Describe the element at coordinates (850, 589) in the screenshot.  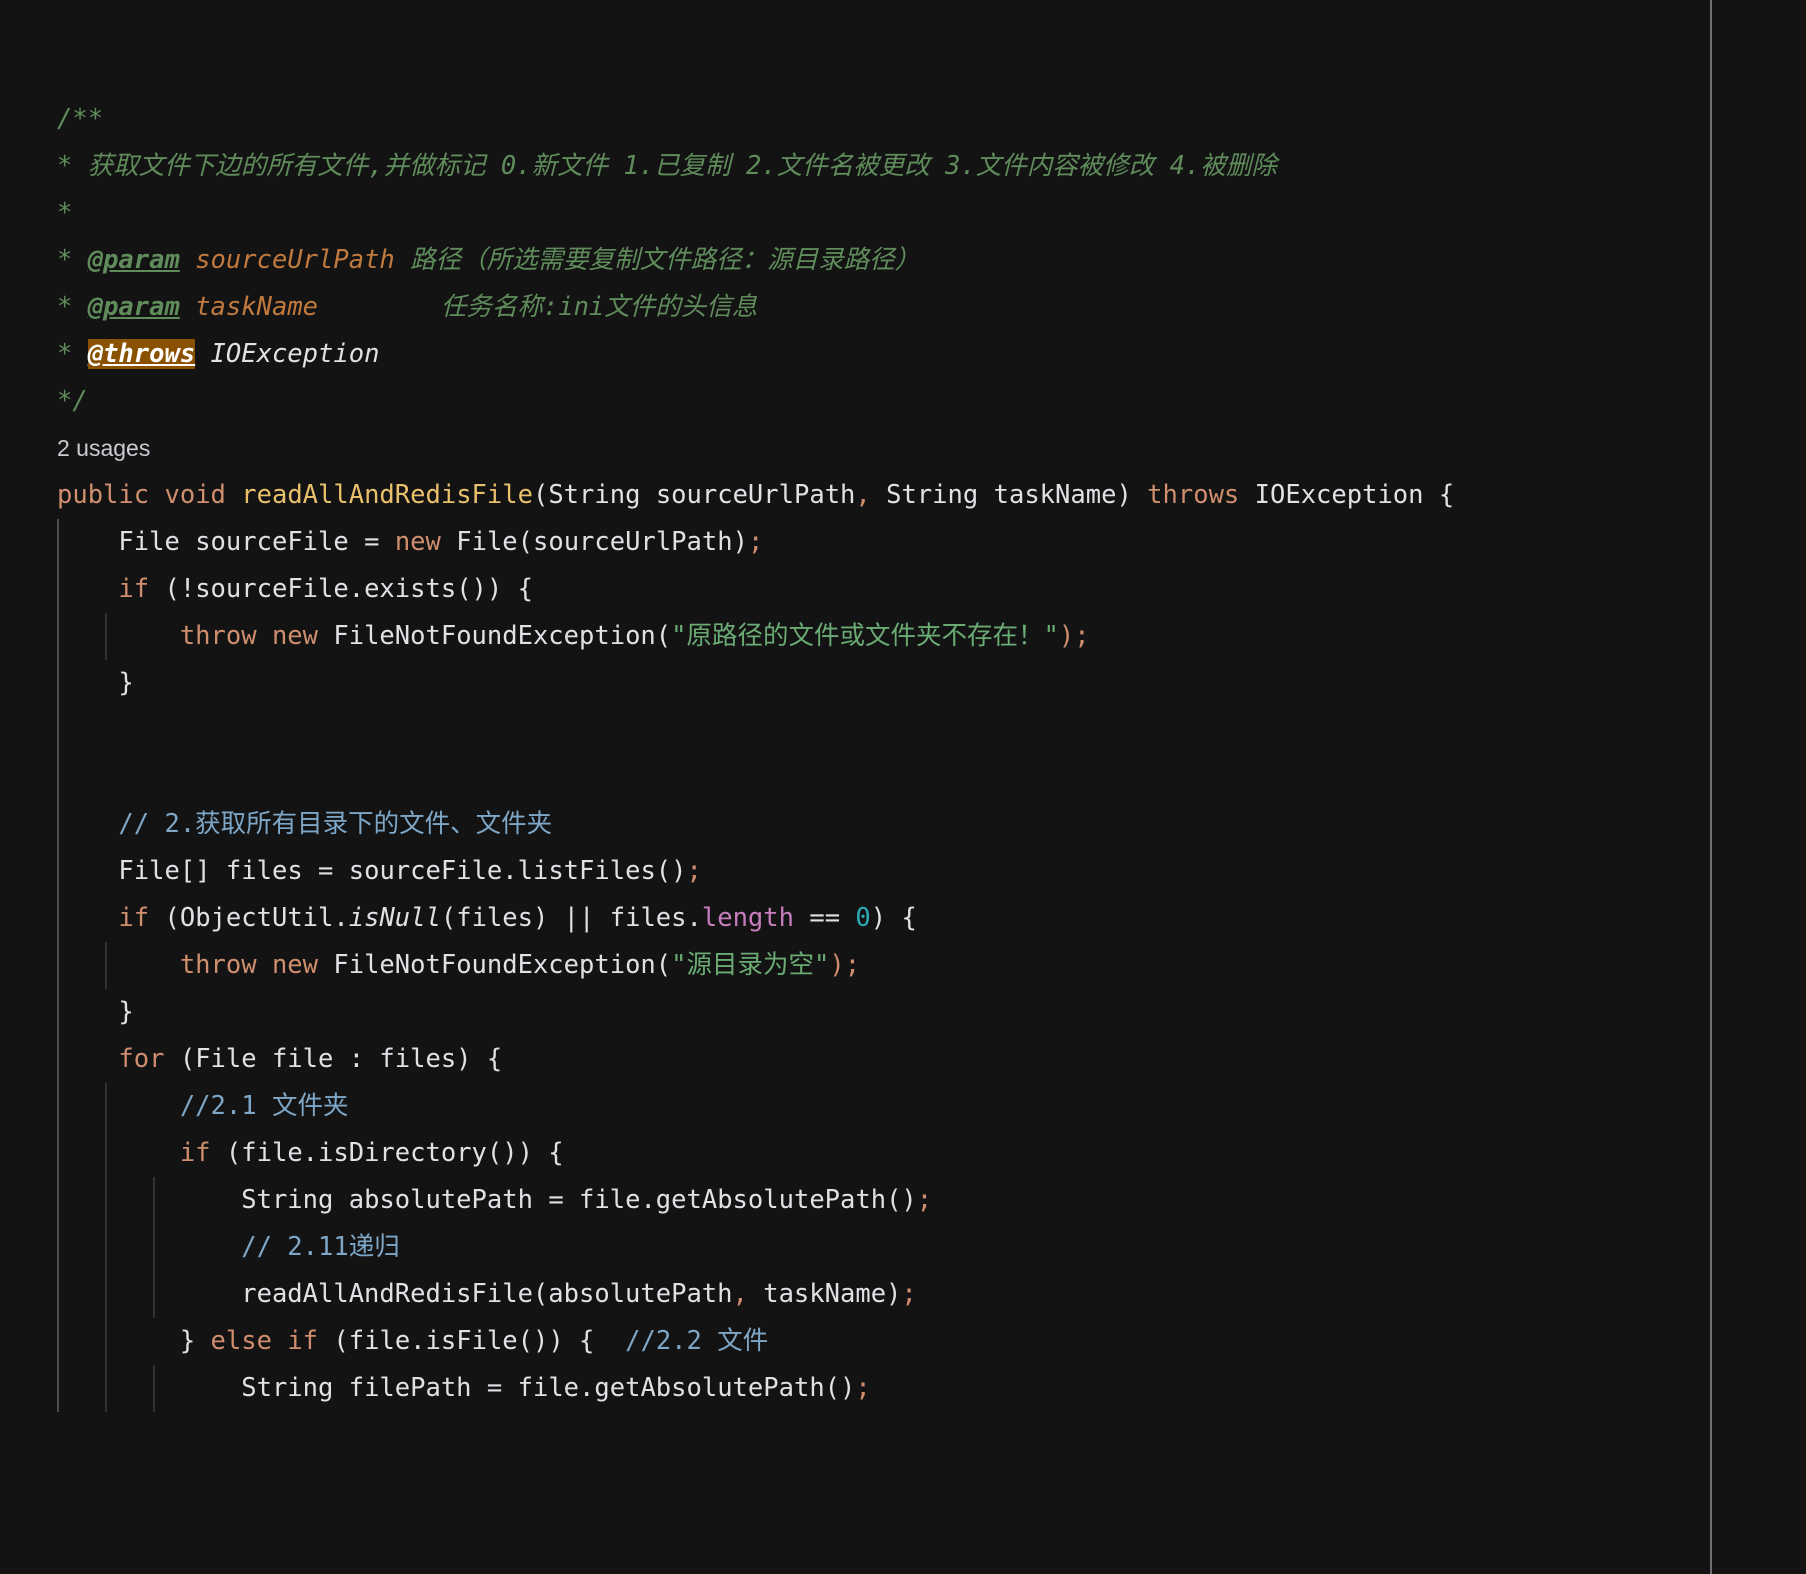
I see `code-line-if-exists: if (!sourceFile.exists()) {` at that location.